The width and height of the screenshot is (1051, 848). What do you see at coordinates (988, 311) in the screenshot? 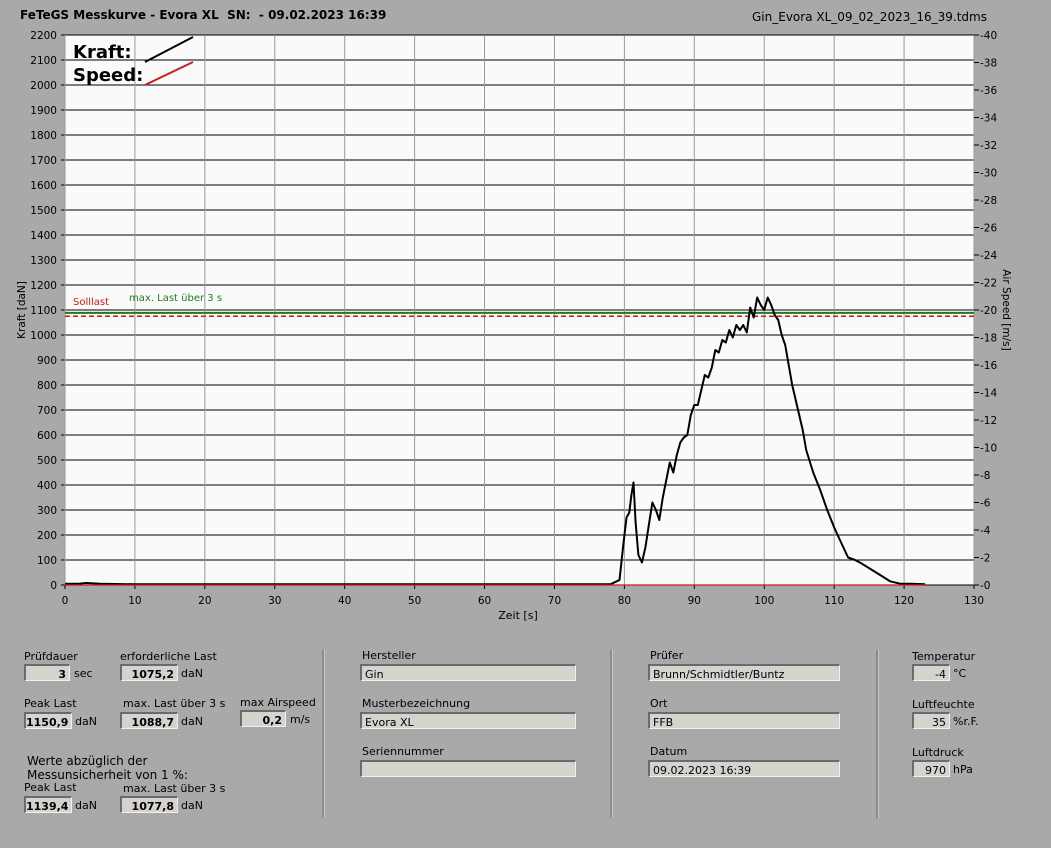
I see `tick-label-y2: -20` at bounding box center [988, 311].